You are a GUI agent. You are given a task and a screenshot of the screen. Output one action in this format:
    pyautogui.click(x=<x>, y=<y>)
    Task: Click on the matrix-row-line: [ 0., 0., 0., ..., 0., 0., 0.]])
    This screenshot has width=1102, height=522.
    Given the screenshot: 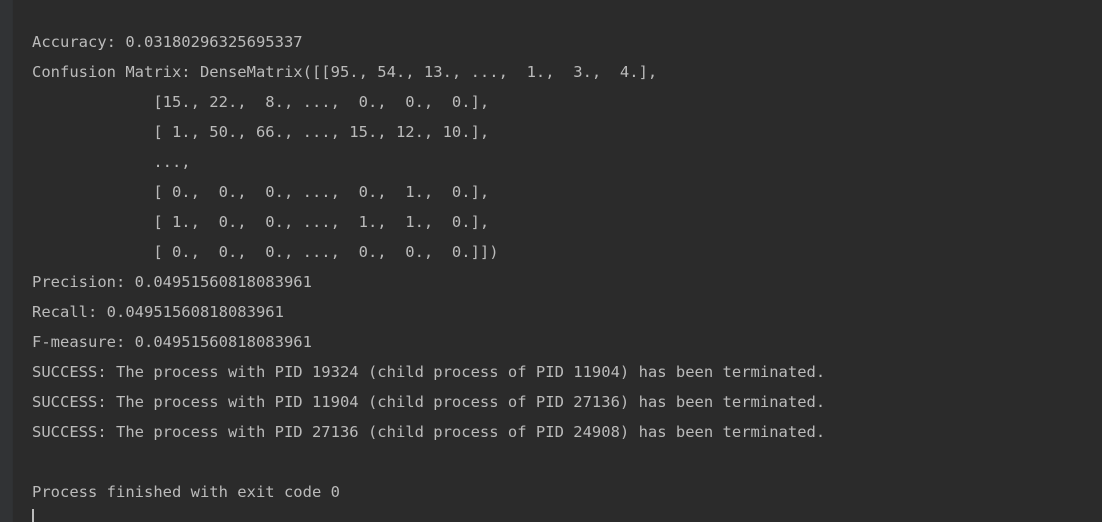 What is the action you would take?
    pyautogui.click(x=265, y=252)
    